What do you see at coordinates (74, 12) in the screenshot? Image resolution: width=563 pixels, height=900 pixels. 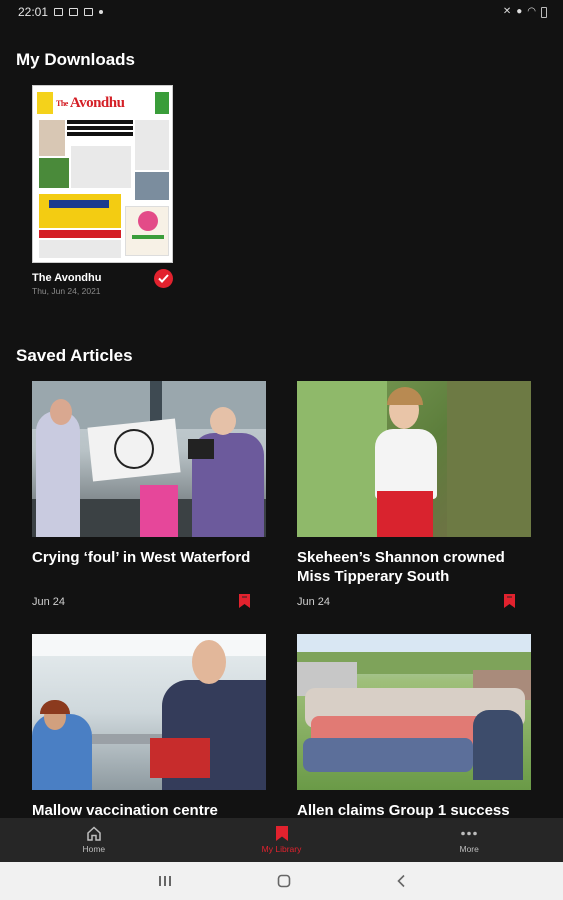 I see `photos-icon` at bounding box center [74, 12].